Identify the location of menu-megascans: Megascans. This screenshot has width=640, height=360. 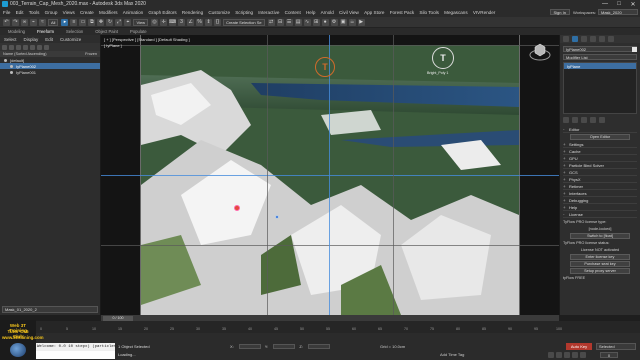
(456, 12).